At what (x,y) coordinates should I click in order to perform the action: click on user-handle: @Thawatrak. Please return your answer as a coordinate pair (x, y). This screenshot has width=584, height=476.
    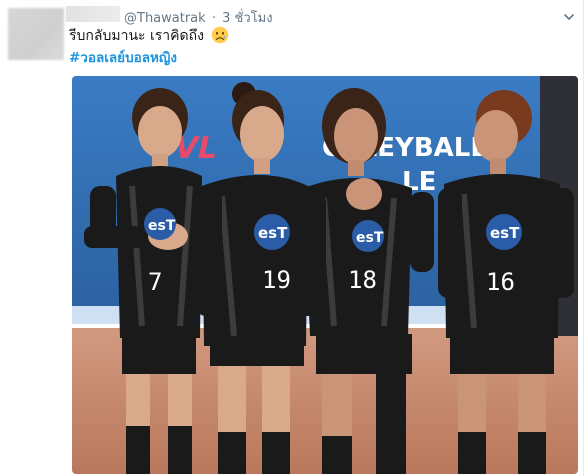
    Looking at the image, I should click on (165, 18).